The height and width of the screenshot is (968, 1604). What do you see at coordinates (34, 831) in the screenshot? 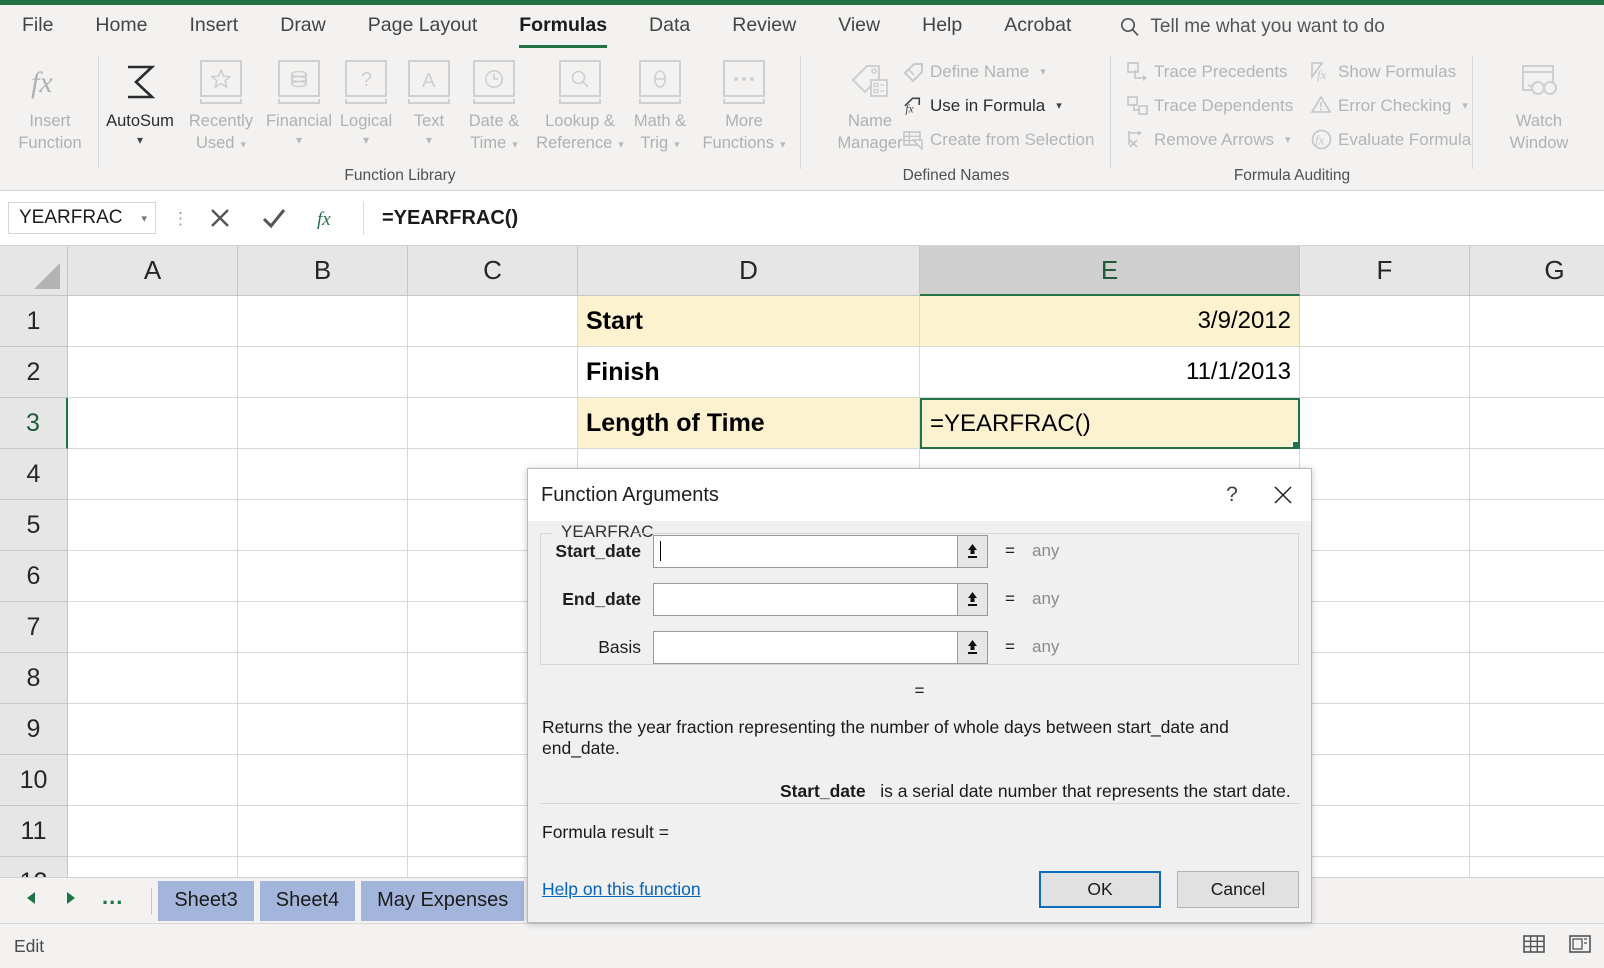
I see `row-header-11: 11` at bounding box center [34, 831].